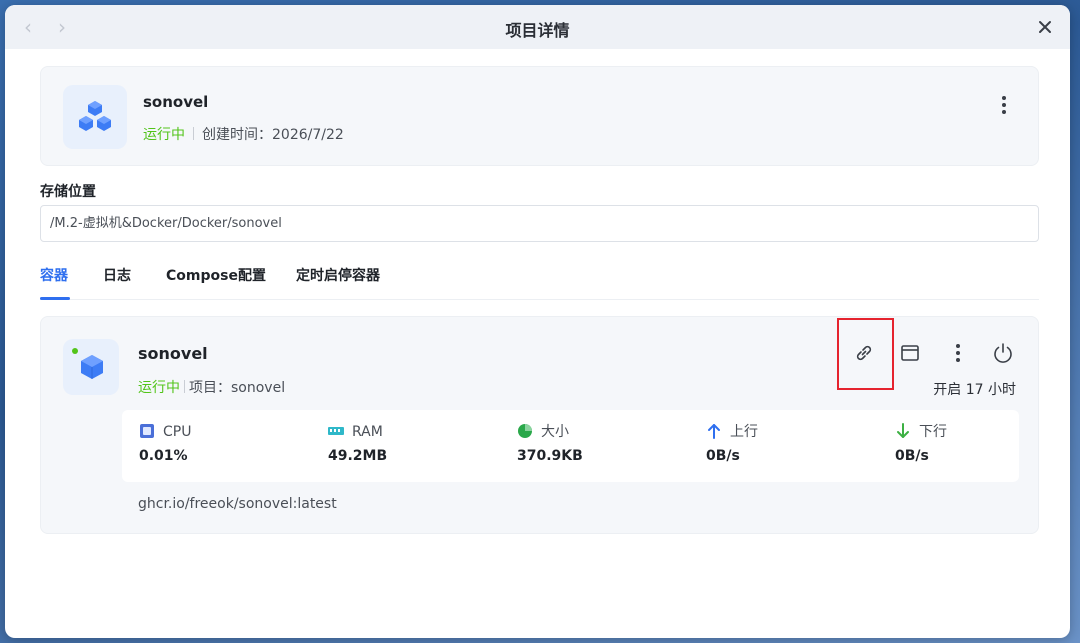  I want to click on container-project-value: sonovel, so click(258, 388).